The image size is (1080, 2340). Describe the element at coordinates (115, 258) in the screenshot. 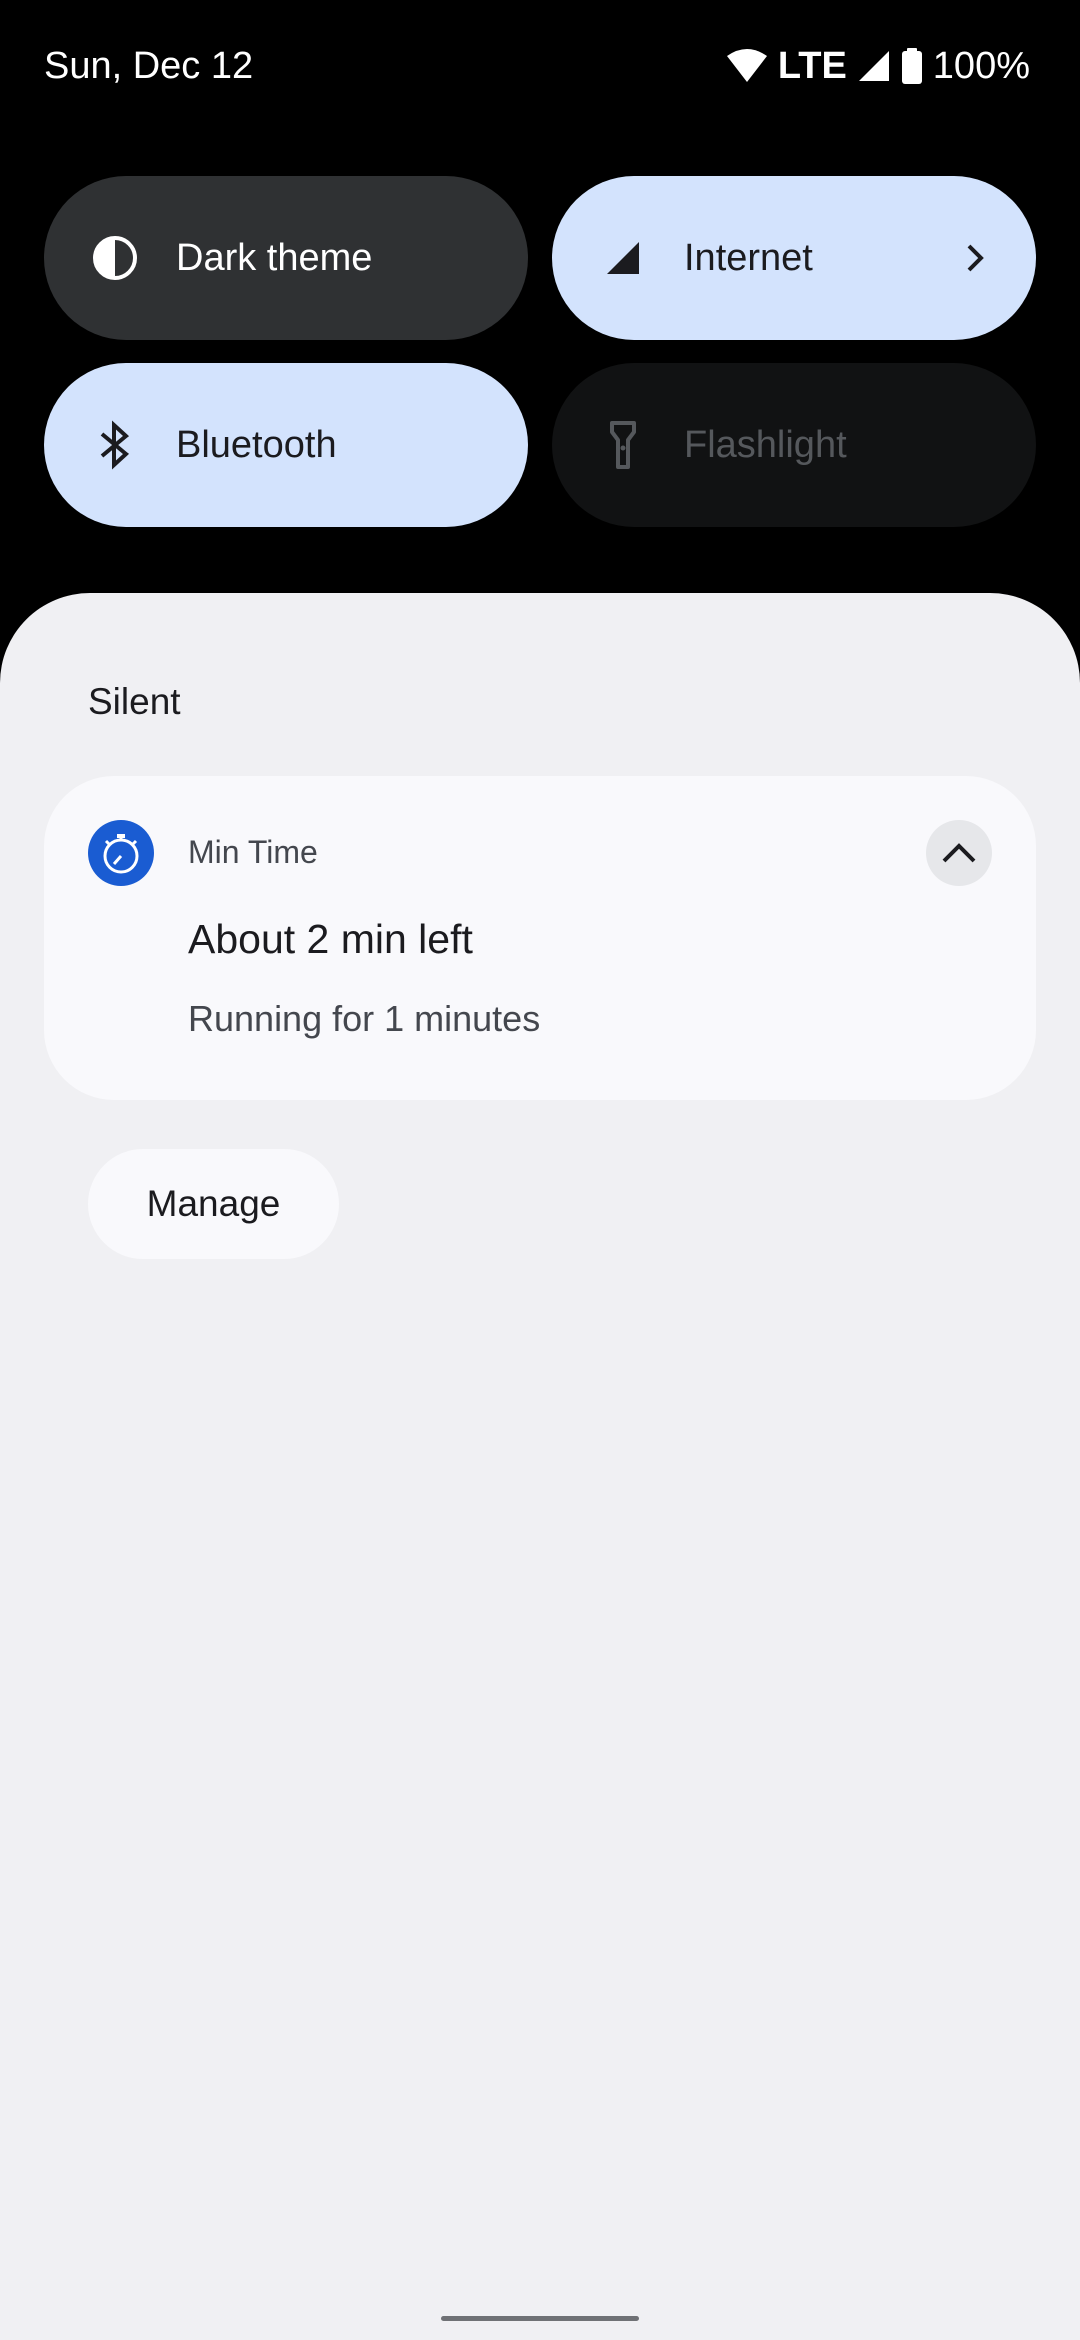

I see `dark-theme-icon` at that location.